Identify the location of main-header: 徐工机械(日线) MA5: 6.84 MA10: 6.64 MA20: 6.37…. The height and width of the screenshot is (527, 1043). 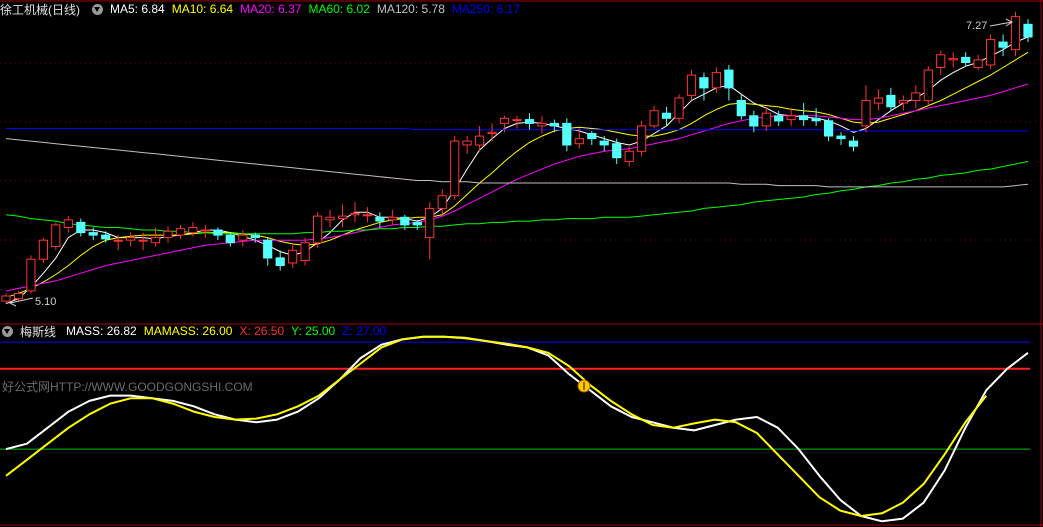
(263, 9).